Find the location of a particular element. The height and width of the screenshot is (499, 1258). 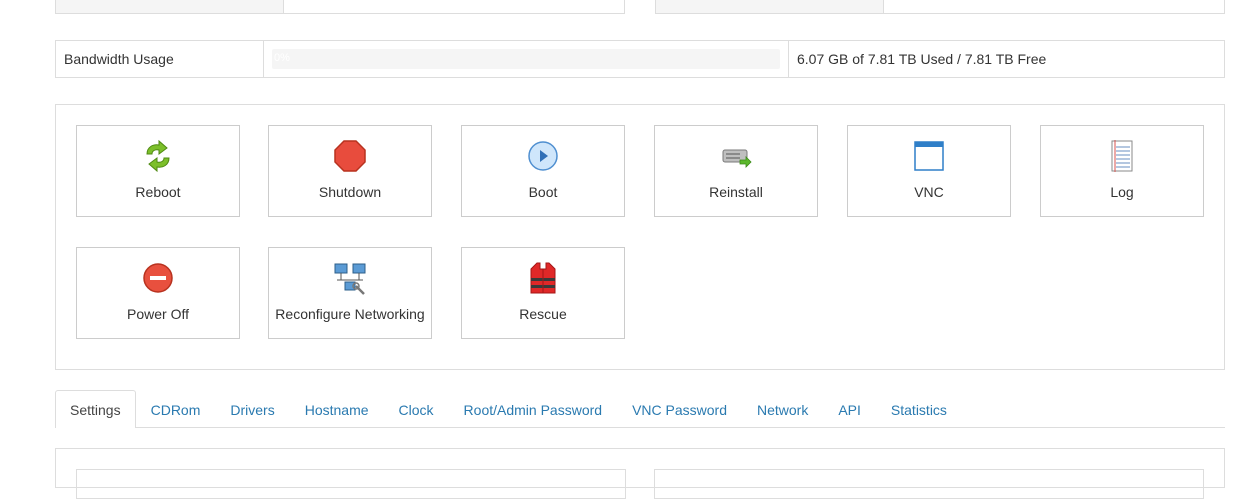

reinstall-label: Reinstall is located at coordinates (736, 192).